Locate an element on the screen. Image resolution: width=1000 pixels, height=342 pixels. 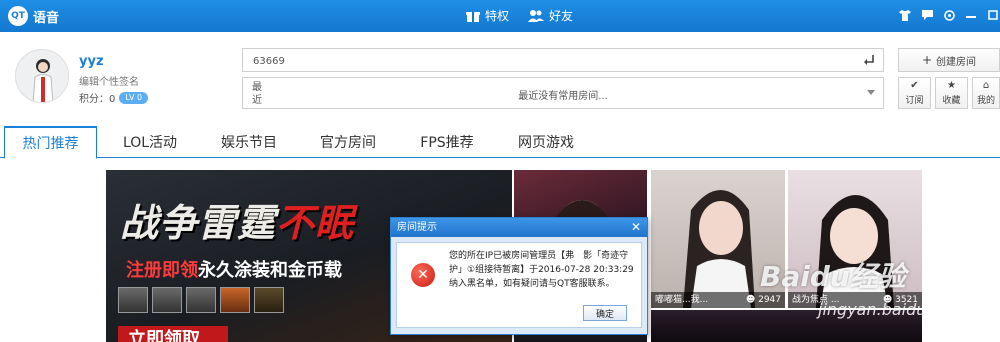
minimize-button is located at coordinates (971, 15).